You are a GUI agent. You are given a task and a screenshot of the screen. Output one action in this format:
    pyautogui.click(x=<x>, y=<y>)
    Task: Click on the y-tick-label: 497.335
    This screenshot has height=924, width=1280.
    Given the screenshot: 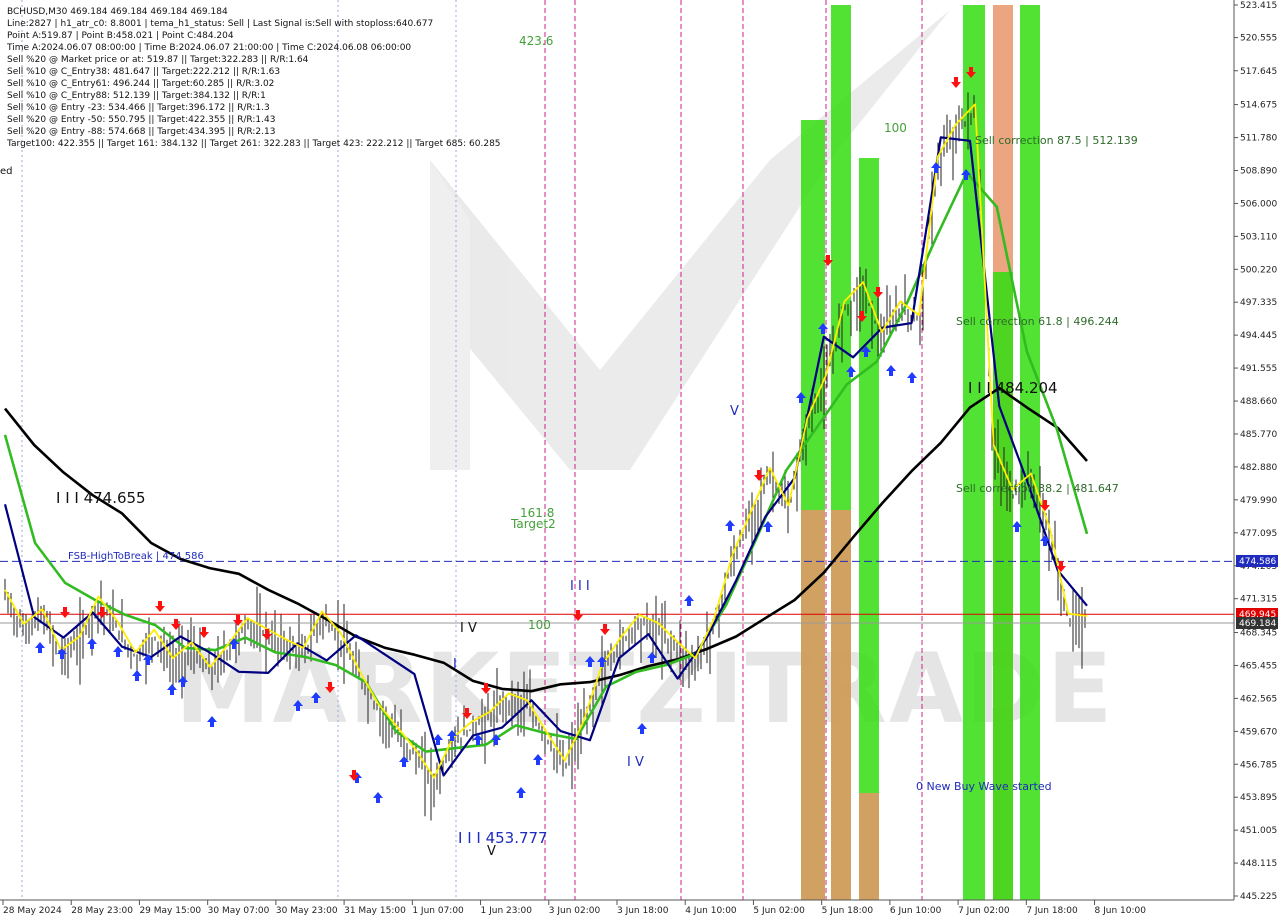 What is the action you would take?
    pyautogui.click(x=1258, y=303)
    